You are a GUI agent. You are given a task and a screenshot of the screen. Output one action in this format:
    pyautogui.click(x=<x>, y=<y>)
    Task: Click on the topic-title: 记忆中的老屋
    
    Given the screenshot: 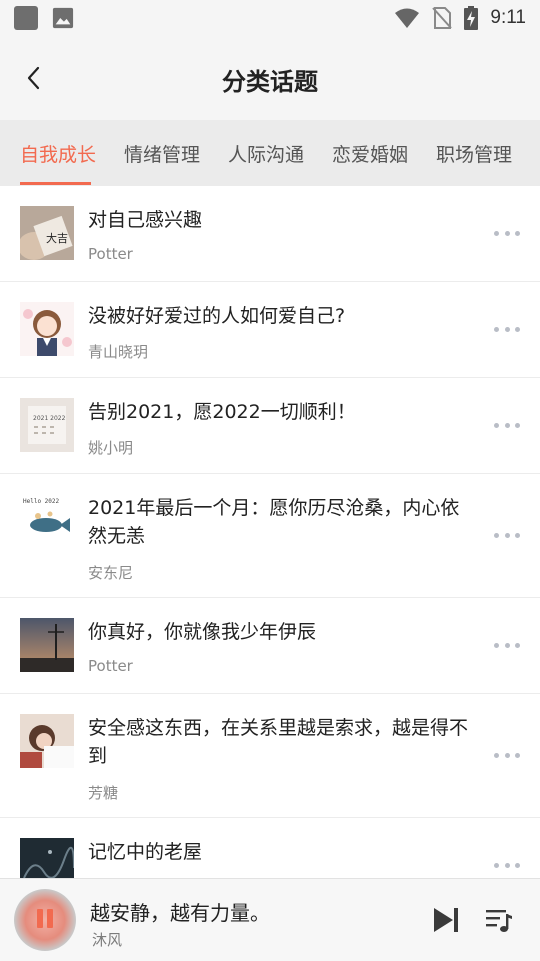 What is the action you would take?
    pyautogui.click(x=145, y=852)
    